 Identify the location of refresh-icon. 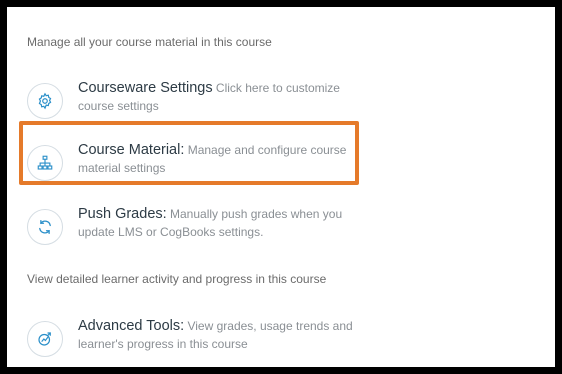
(45, 227).